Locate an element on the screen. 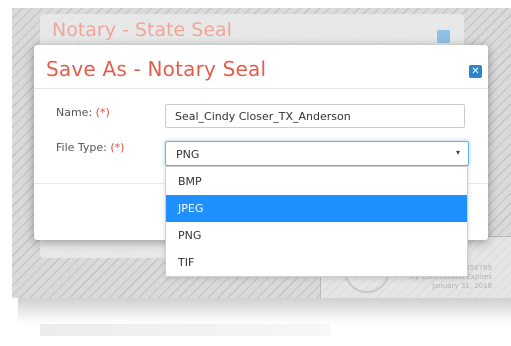  name-label-text: Name: is located at coordinates (74, 112).